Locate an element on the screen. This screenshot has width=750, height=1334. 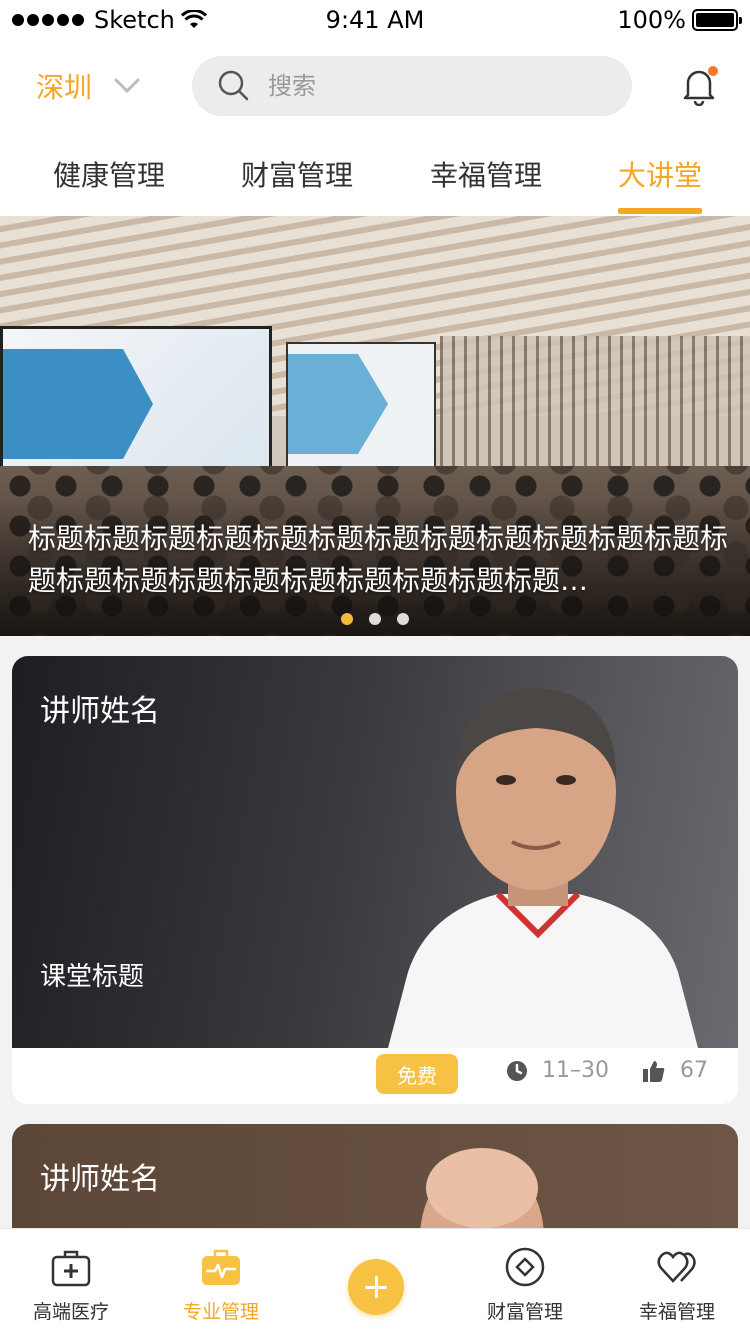
clock-icon is located at coordinates (517, 1070).